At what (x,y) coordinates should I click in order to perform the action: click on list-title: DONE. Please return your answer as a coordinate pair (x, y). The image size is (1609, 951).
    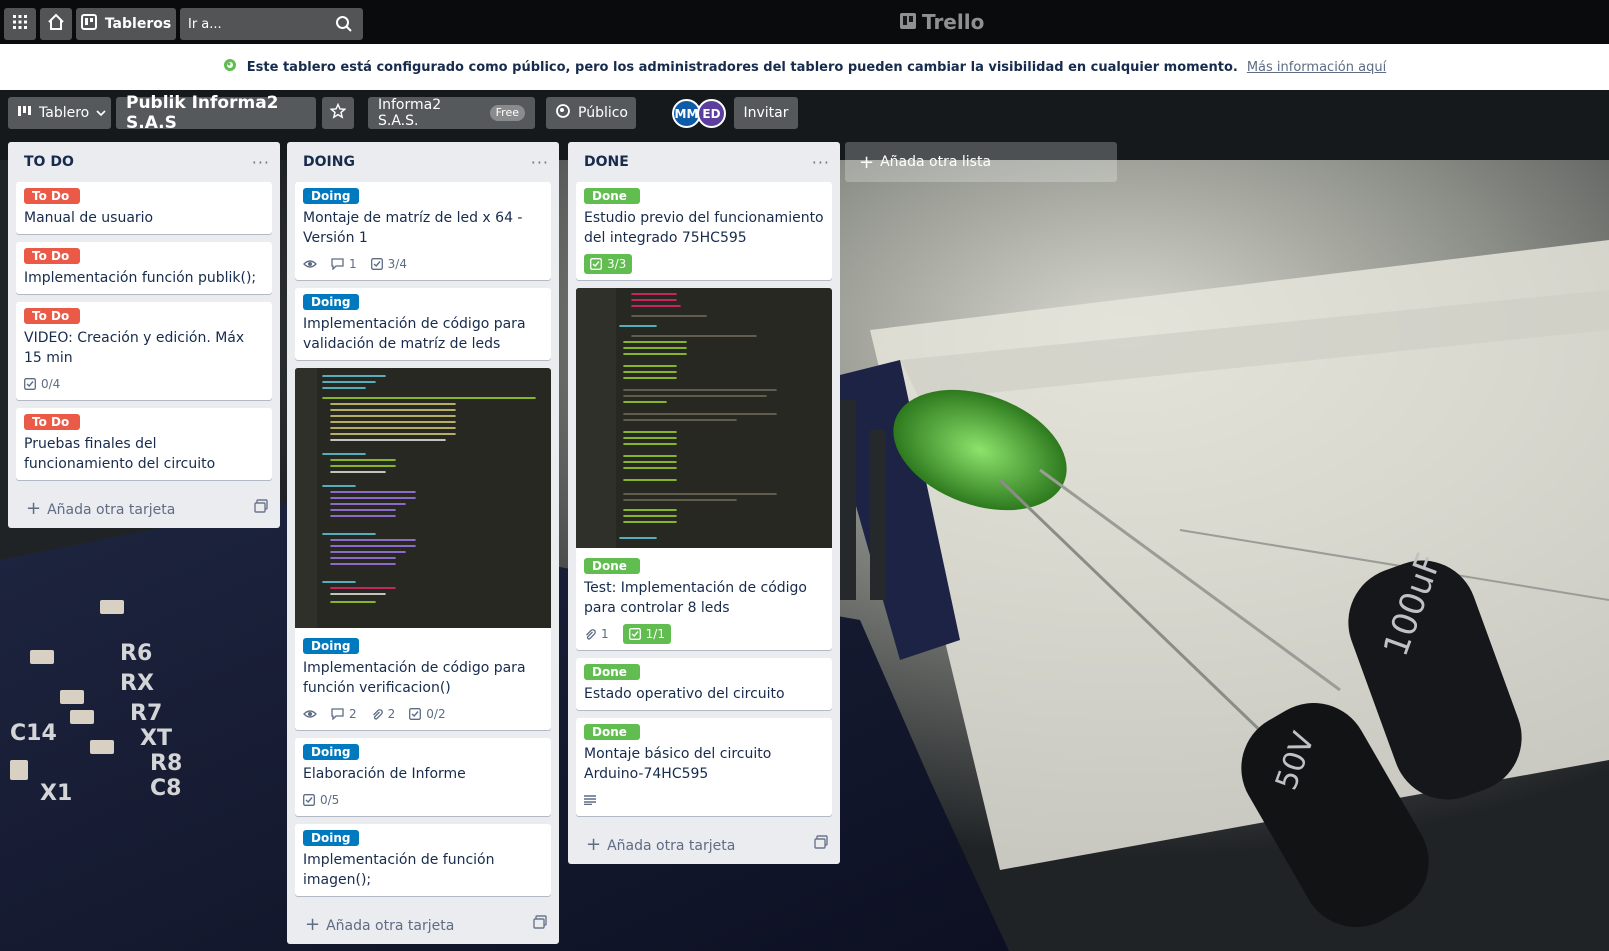
    Looking at the image, I should click on (606, 162).